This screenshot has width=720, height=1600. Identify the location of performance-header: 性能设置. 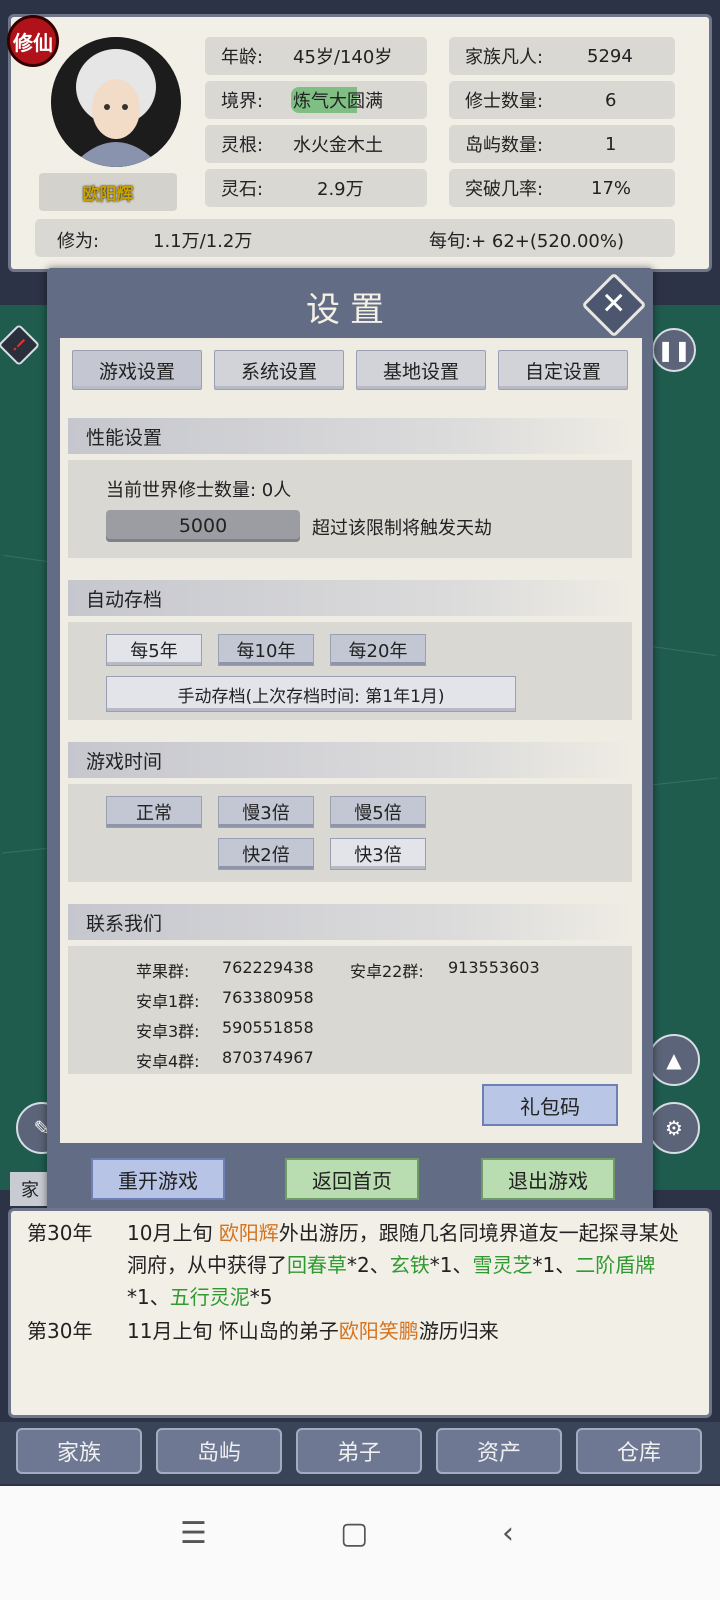
(350, 436).